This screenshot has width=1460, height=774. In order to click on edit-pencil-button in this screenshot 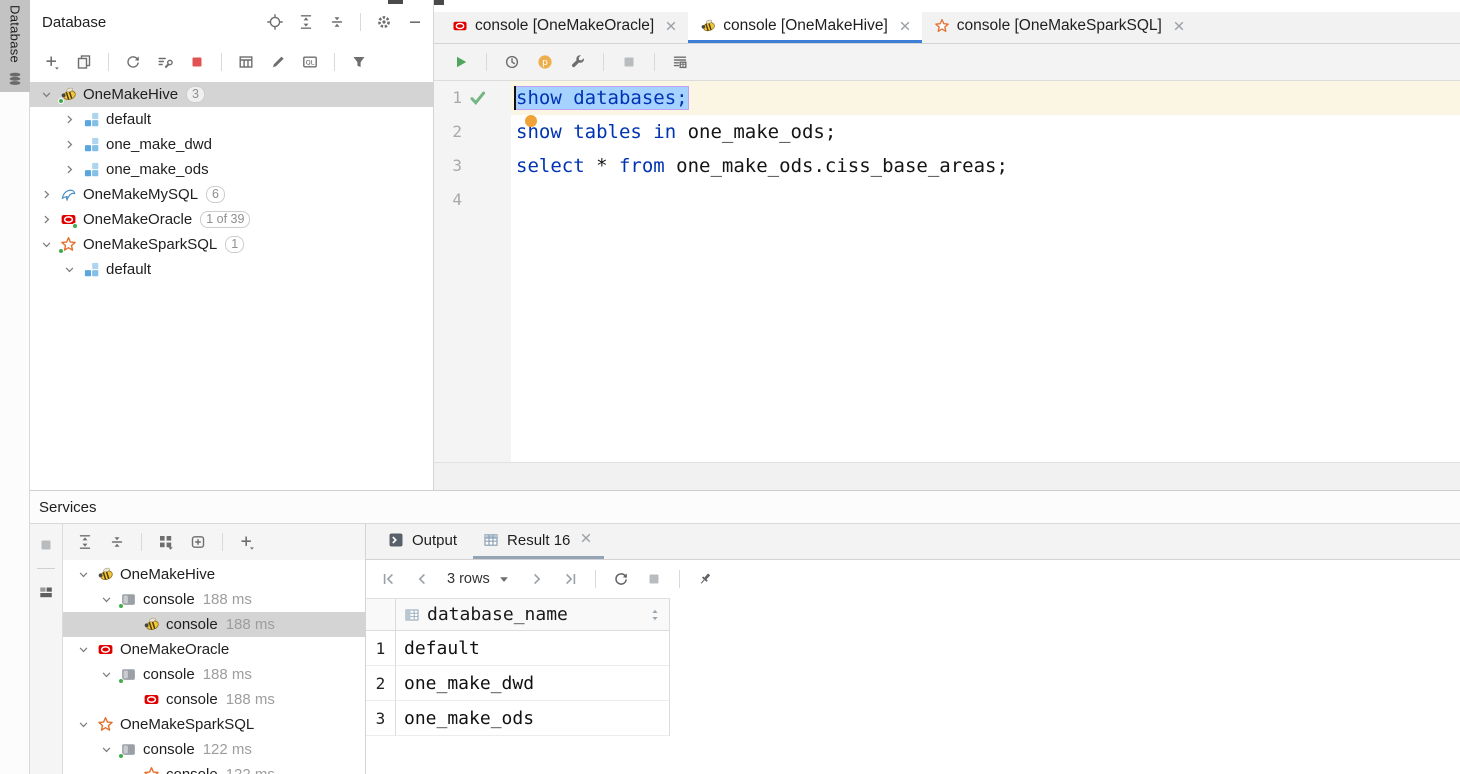, I will do `click(278, 62)`.